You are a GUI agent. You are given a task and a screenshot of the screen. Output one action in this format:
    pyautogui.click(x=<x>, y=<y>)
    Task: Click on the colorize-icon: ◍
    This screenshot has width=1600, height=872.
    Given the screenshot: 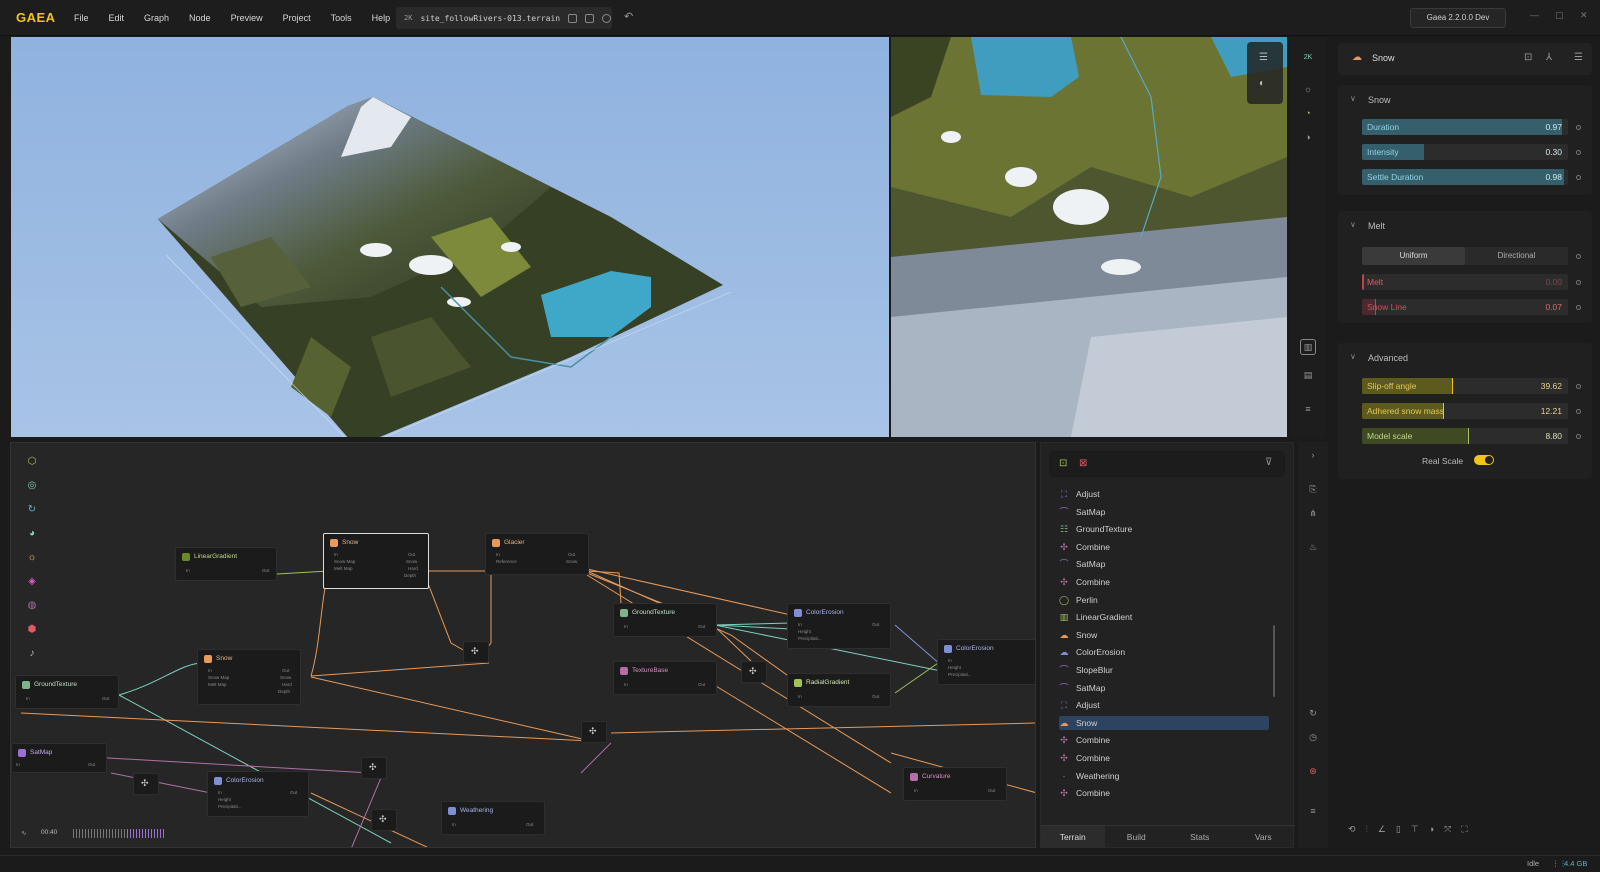 What is the action you would take?
    pyautogui.click(x=32, y=606)
    